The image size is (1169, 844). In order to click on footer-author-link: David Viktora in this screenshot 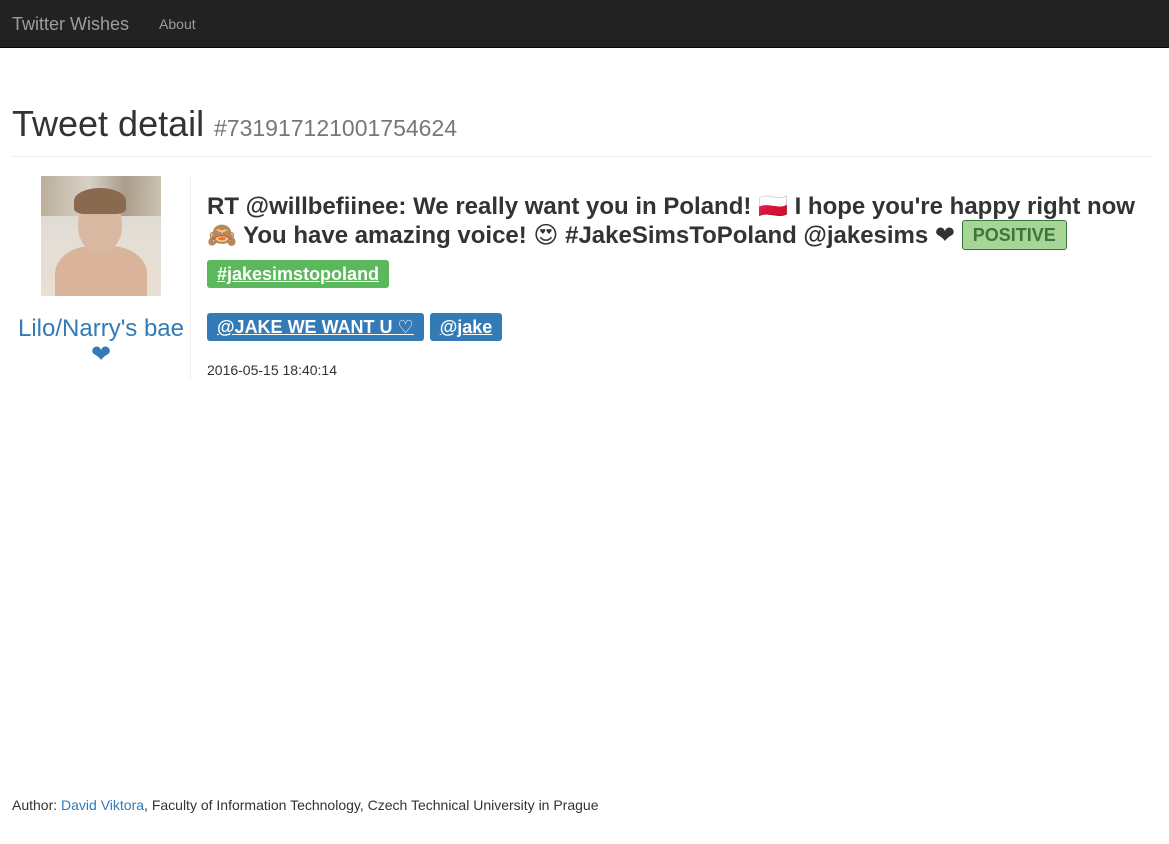, I will do `click(102, 805)`.